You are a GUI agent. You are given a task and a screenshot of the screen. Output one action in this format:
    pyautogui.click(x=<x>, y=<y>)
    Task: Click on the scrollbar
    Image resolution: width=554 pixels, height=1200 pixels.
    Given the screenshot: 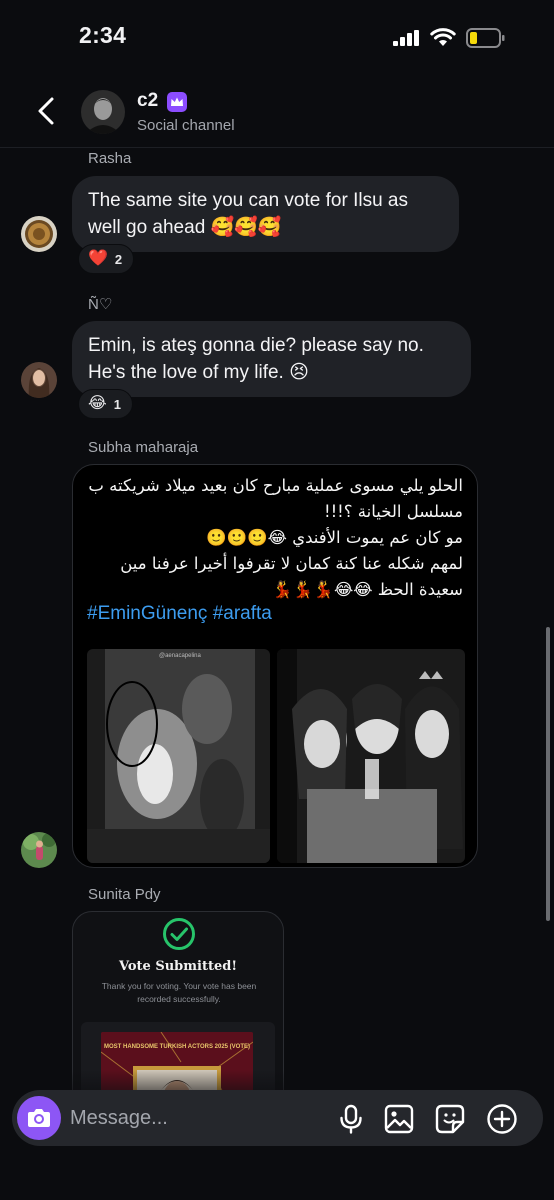 What is the action you would take?
    pyautogui.click(x=548, y=774)
    